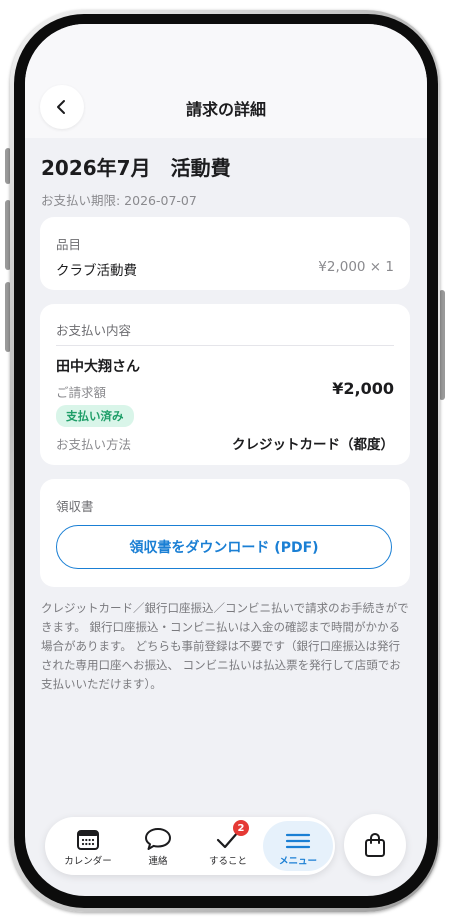 Image resolution: width=450 pixels, height=920 pixels. Describe the element at coordinates (224, 547) in the screenshot. I see `download-receipt-button: 領収書をダウンロード (PDF)` at that location.